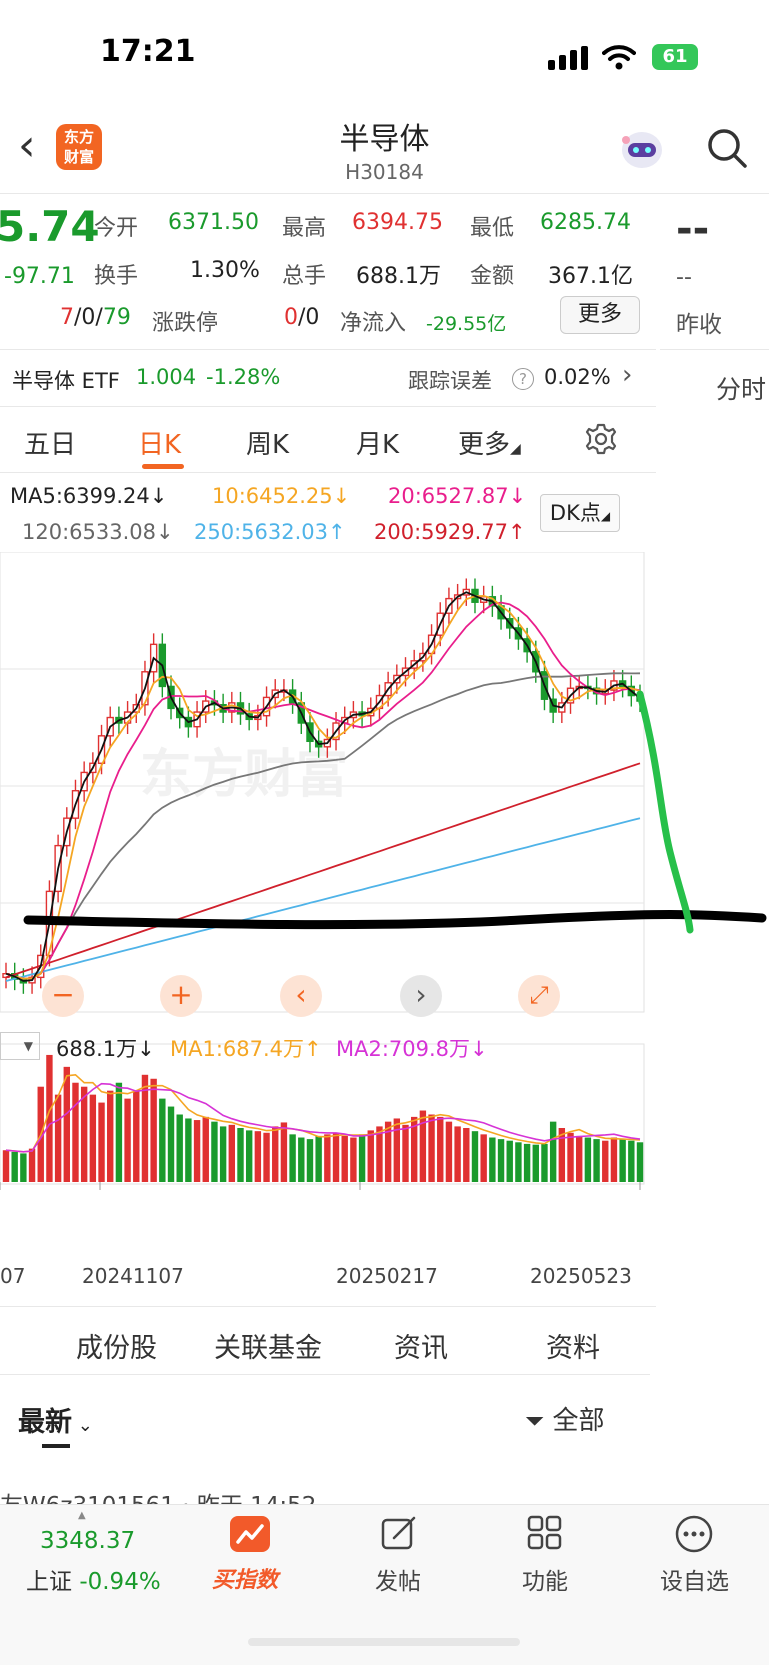  Describe the element at coordinates (301, 996) in the screenshot. I see `prev-button: ‹` at that location.